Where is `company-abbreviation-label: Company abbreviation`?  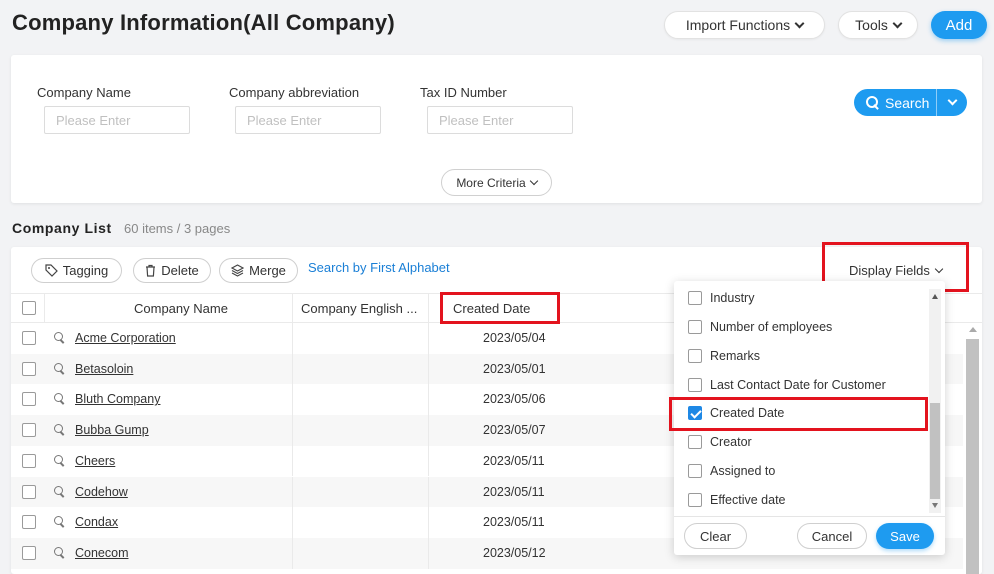
company-abbreviation-label: Company abbreviation is located at coordinates (294, 92).